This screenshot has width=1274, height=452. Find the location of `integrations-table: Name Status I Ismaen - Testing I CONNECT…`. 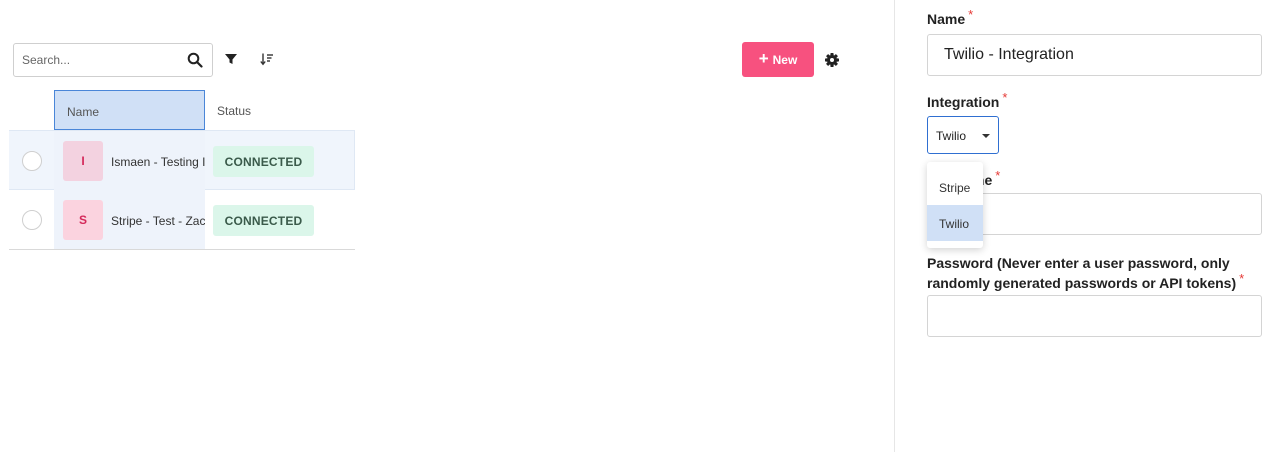

integrations-table: Name Status I Ismaen - Testing I CONNECT… is located at coordinates (182, 170).